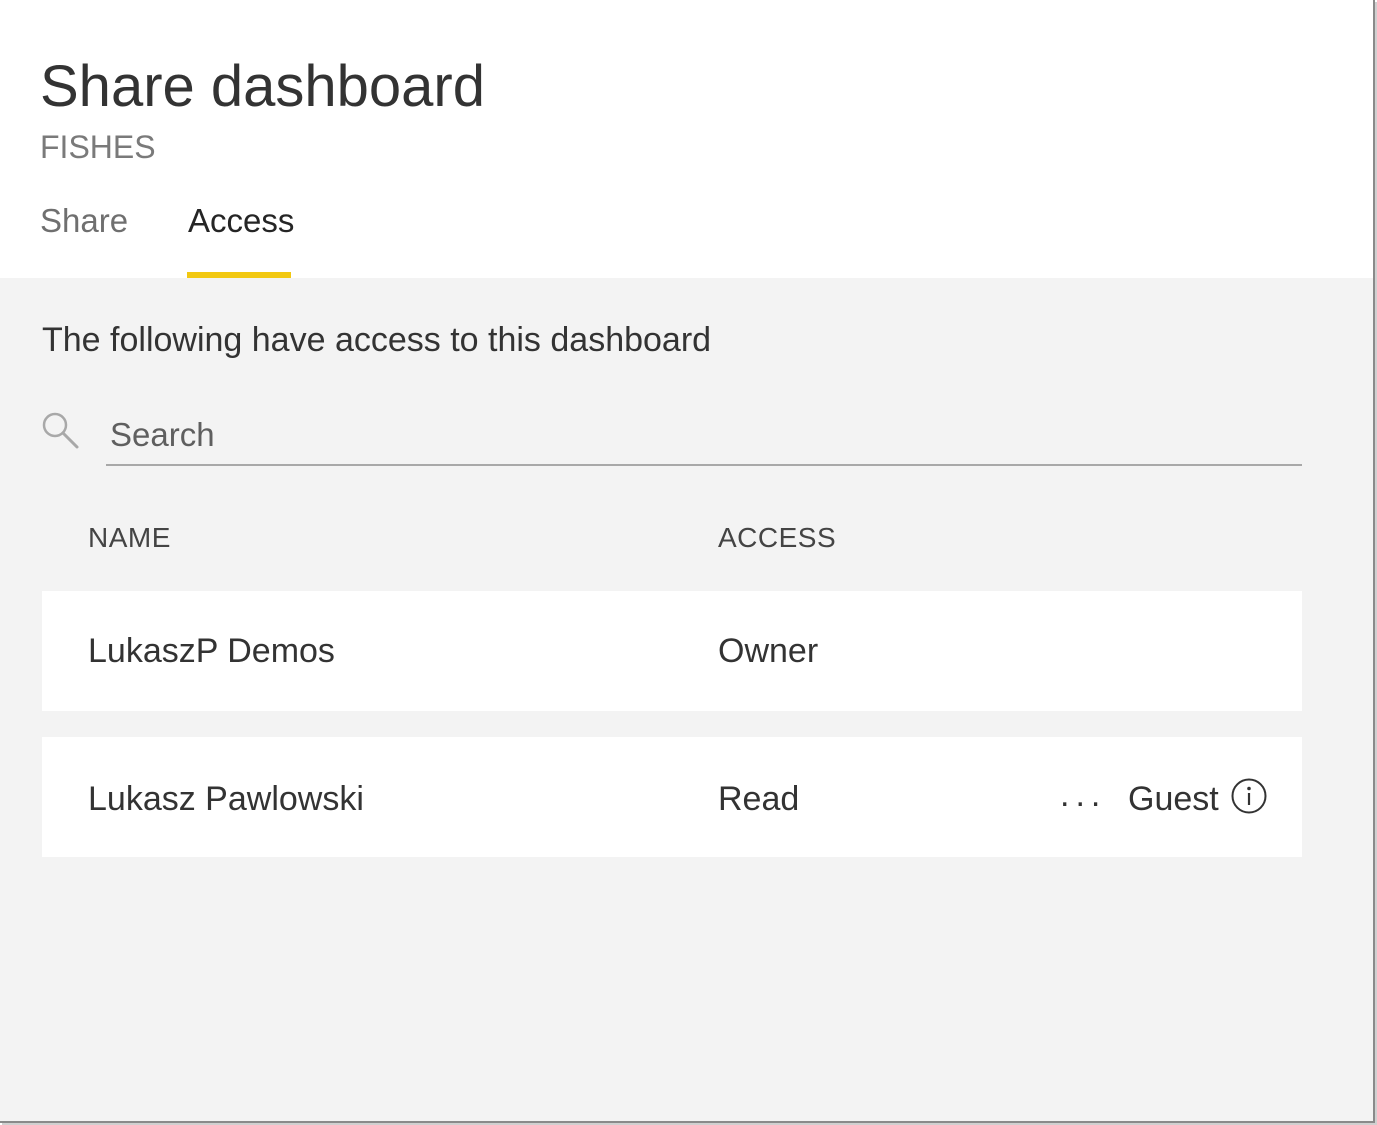 The height and width of the screenshot is (1125, 1377). Describe the element at coordinates (672, 797) in the screenshot. I see `table-row: Lukasz Pawlowski Read ... Guest` at that location.